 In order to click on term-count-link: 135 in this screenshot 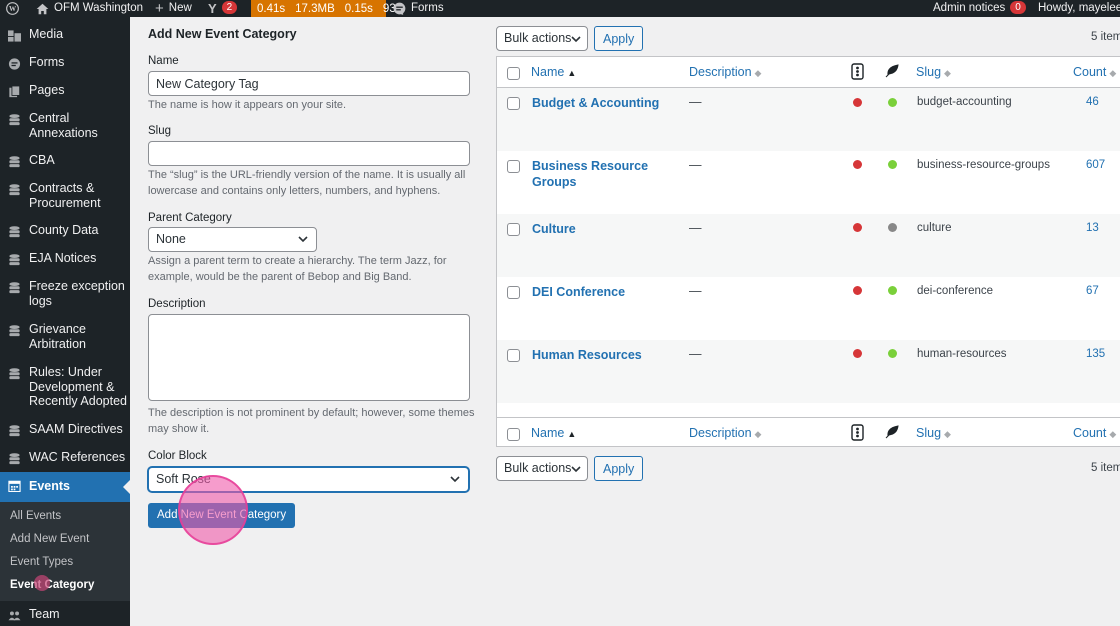, I will do `click(1095, 354)`.